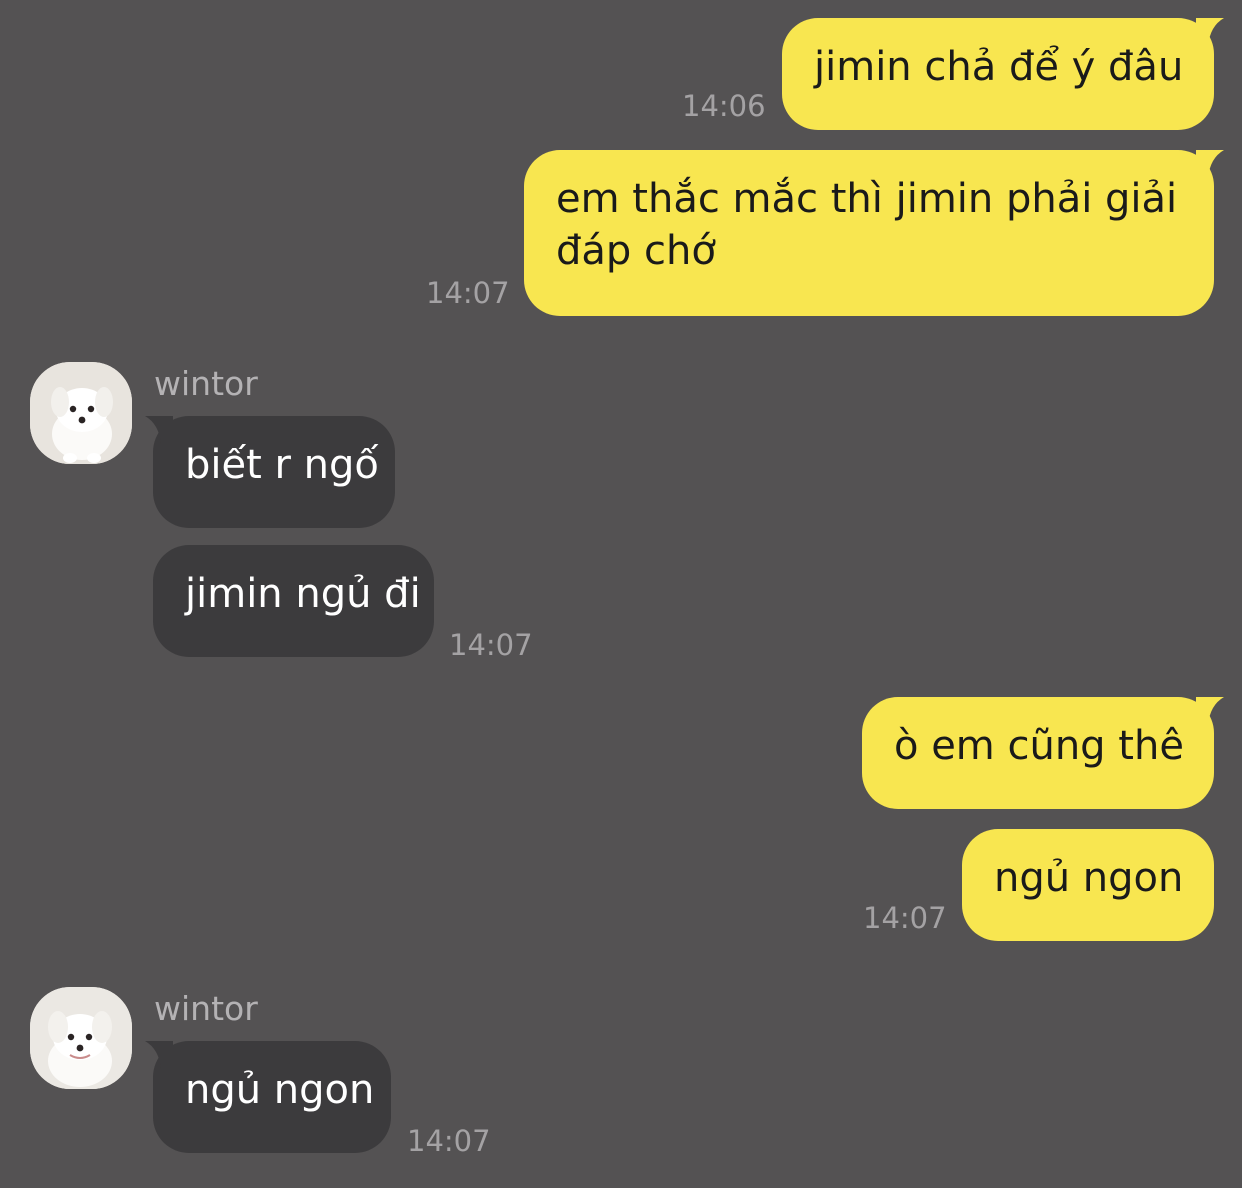 The width and height of the screenshot is (1242, 1188). What do you see at coordinates (303, 594) in the screenshot?
I see `message-text: jimin ngủ đi` at bounding box center [303, 594].